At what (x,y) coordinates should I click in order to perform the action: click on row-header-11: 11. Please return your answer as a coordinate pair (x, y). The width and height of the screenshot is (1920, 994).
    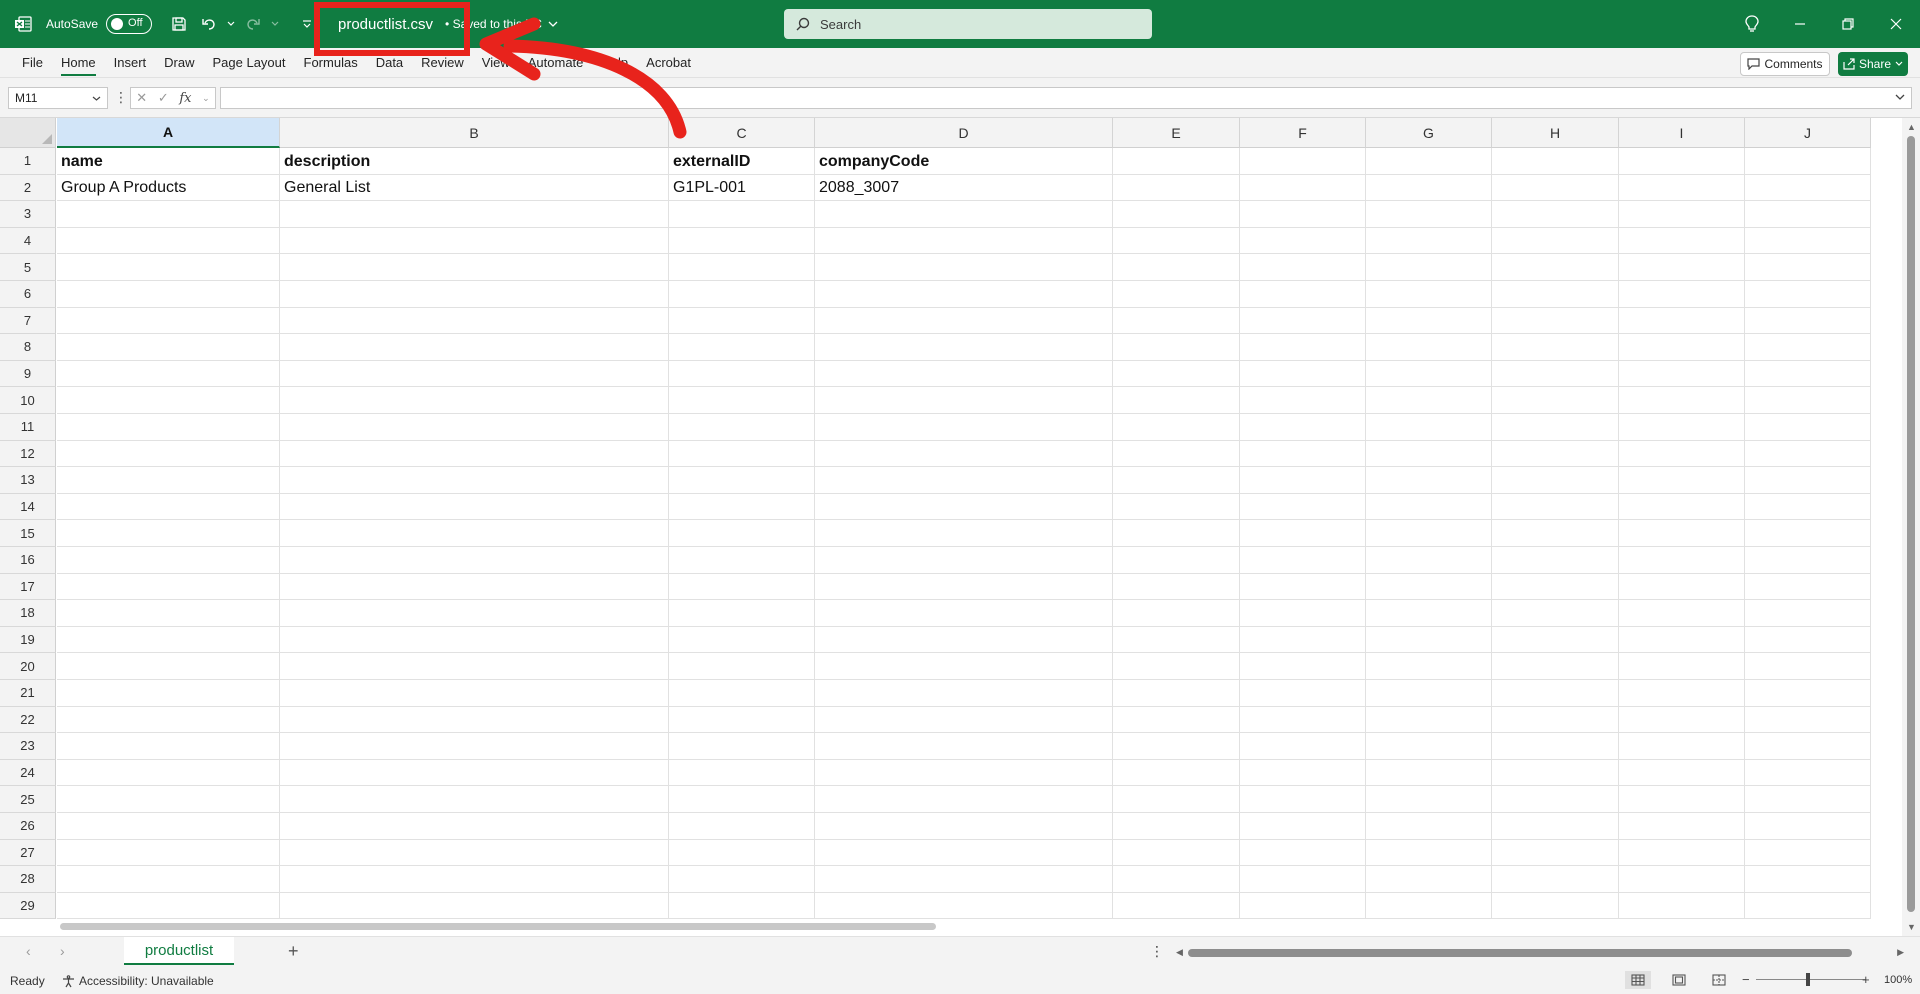
    Looking at the image, I should click on (28, 427).